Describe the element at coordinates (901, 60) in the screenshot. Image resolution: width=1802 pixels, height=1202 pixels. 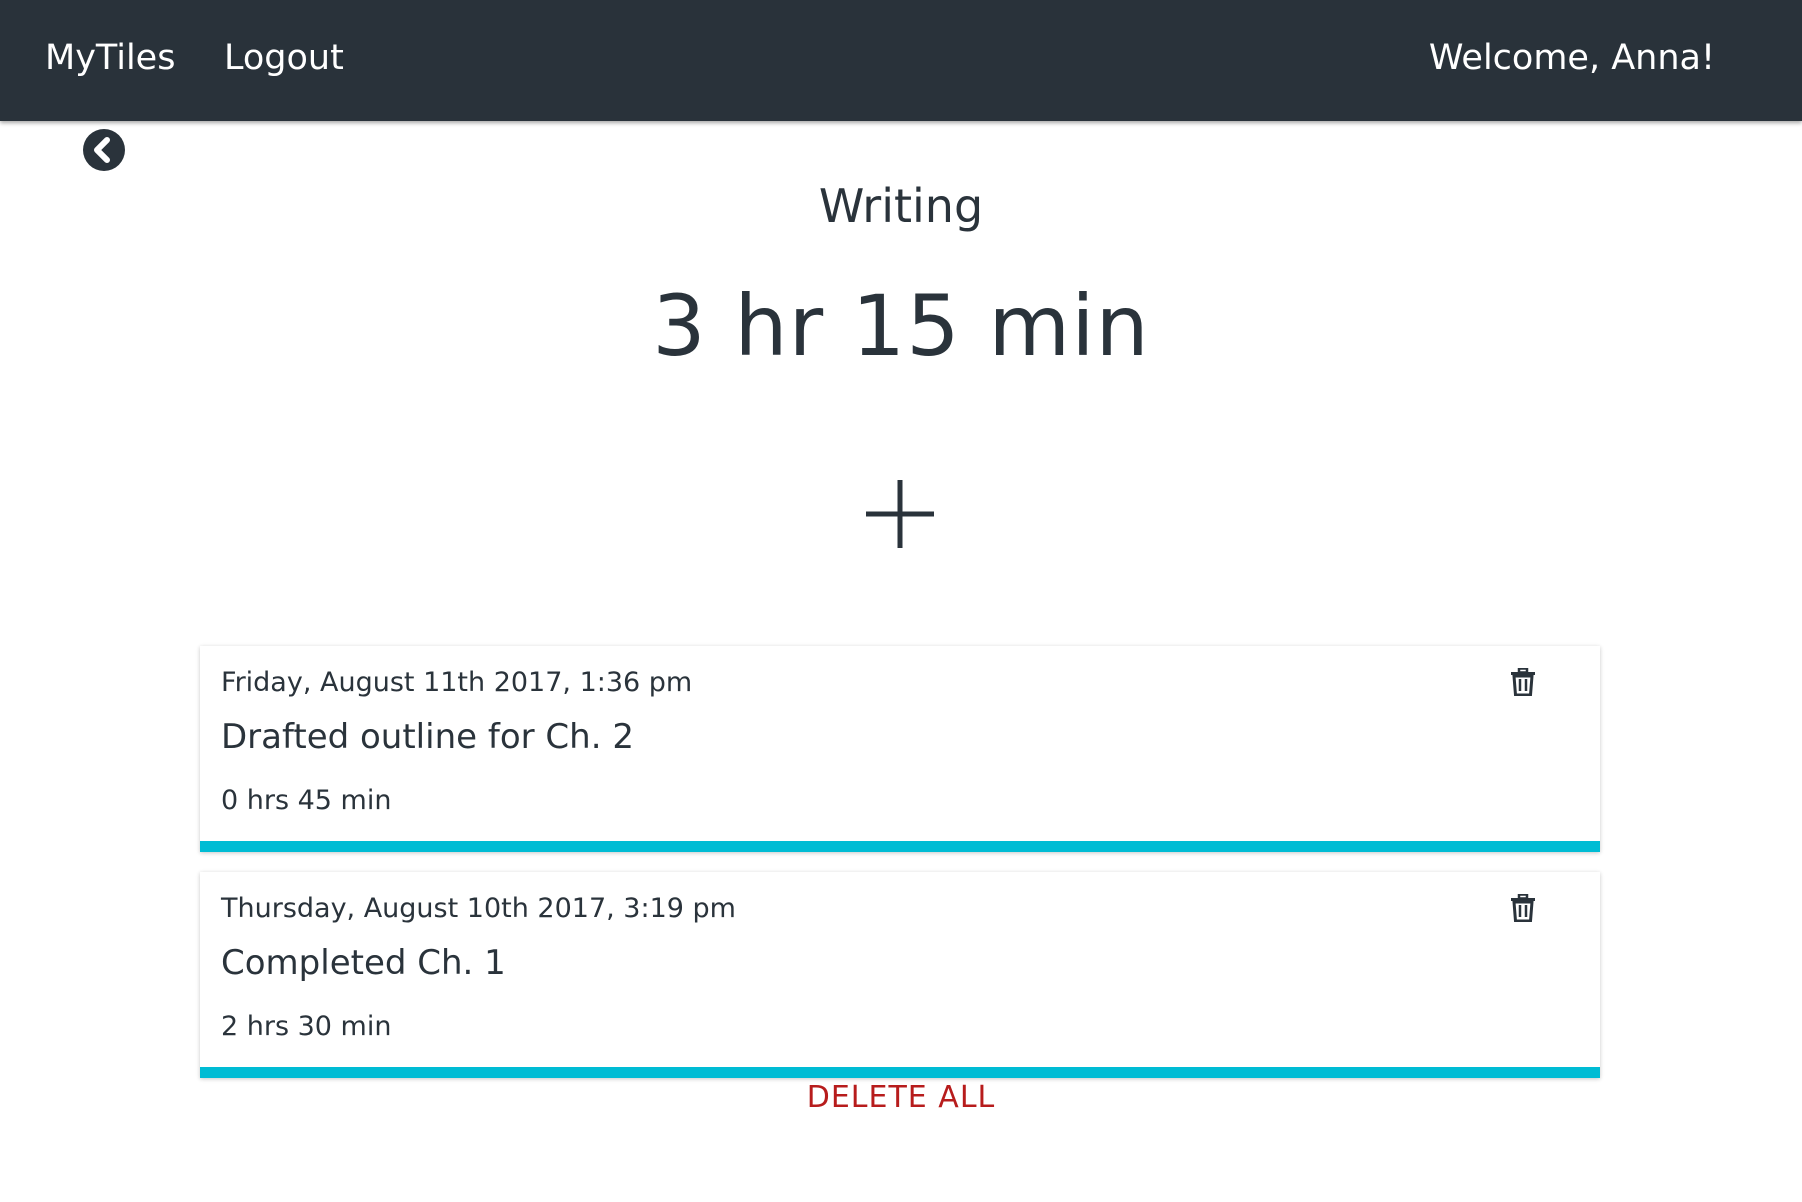
I see `top-navbar: MyTiles Logout Welcome, Anna!` at that location.